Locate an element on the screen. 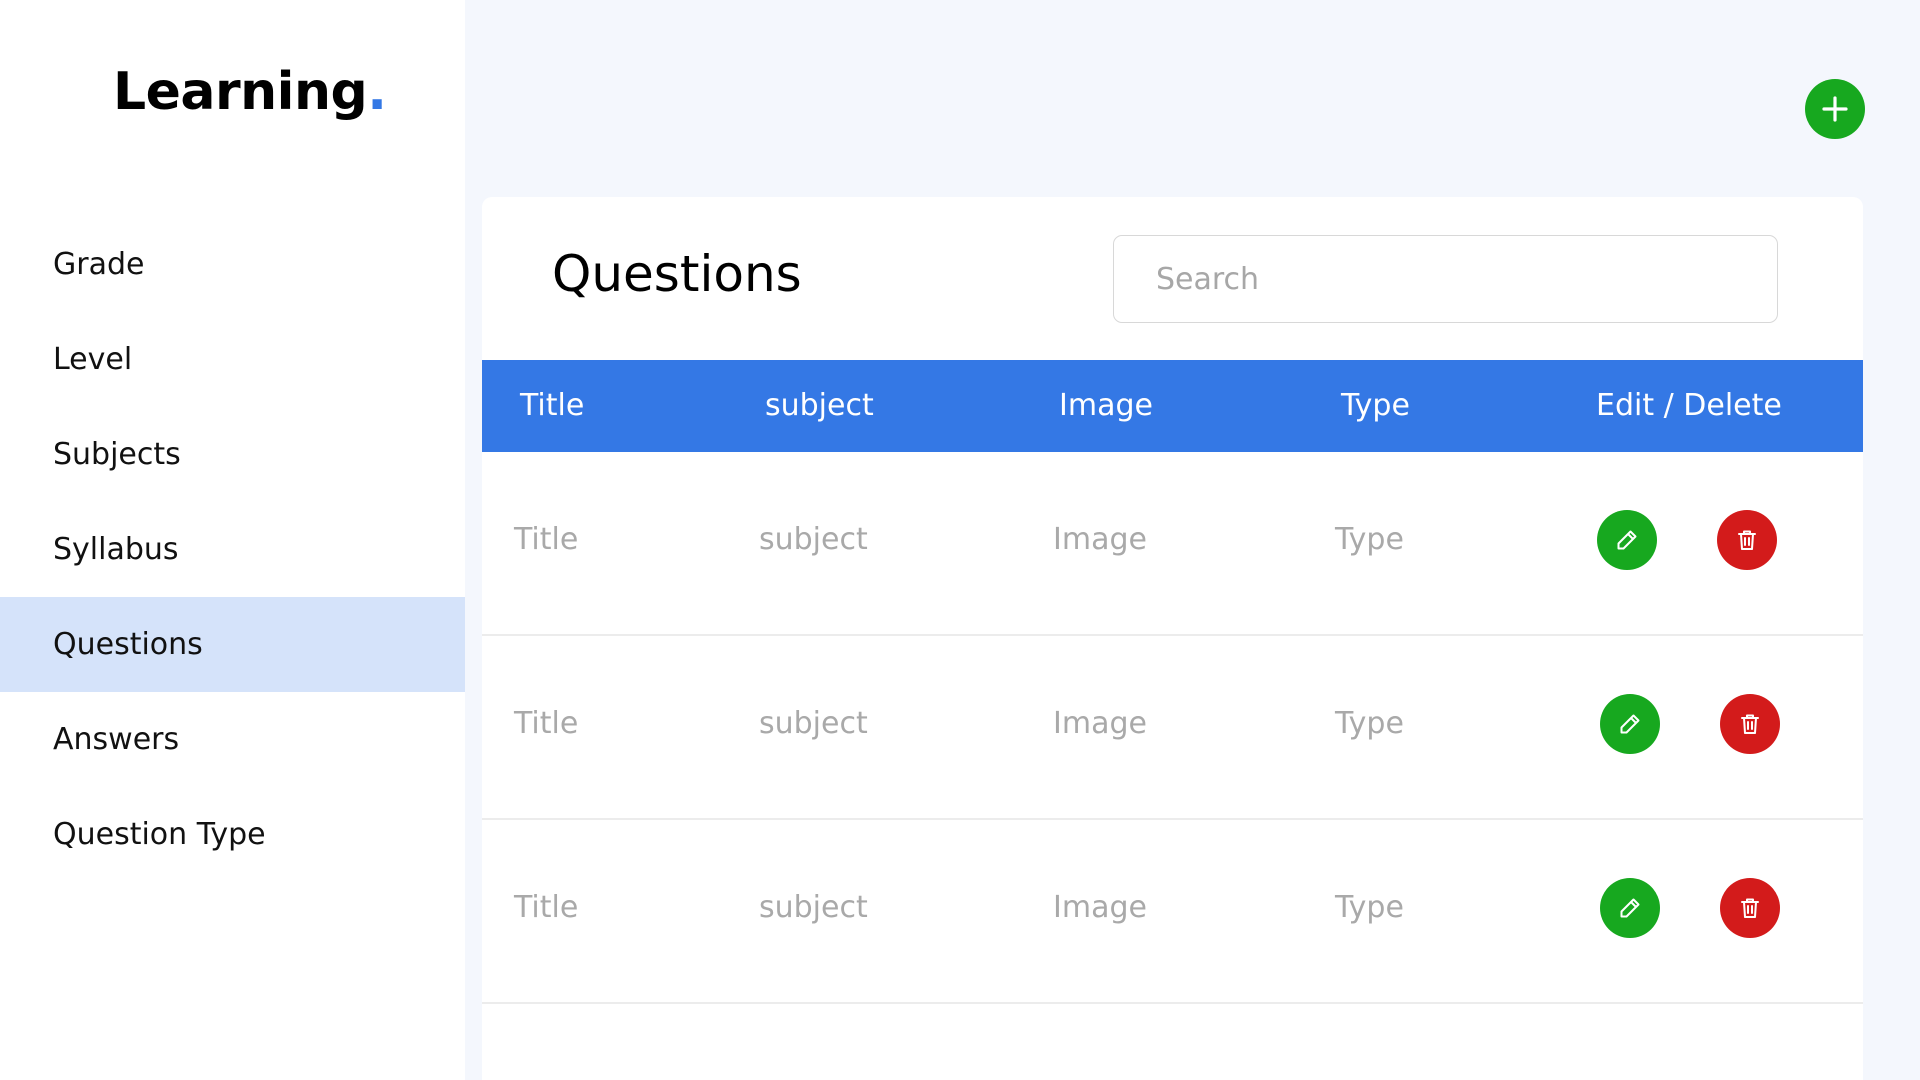 The image size is (1920, 1080). table-header: Title subject Image Type Edit / Delete is located at coordinates (1172, 406).